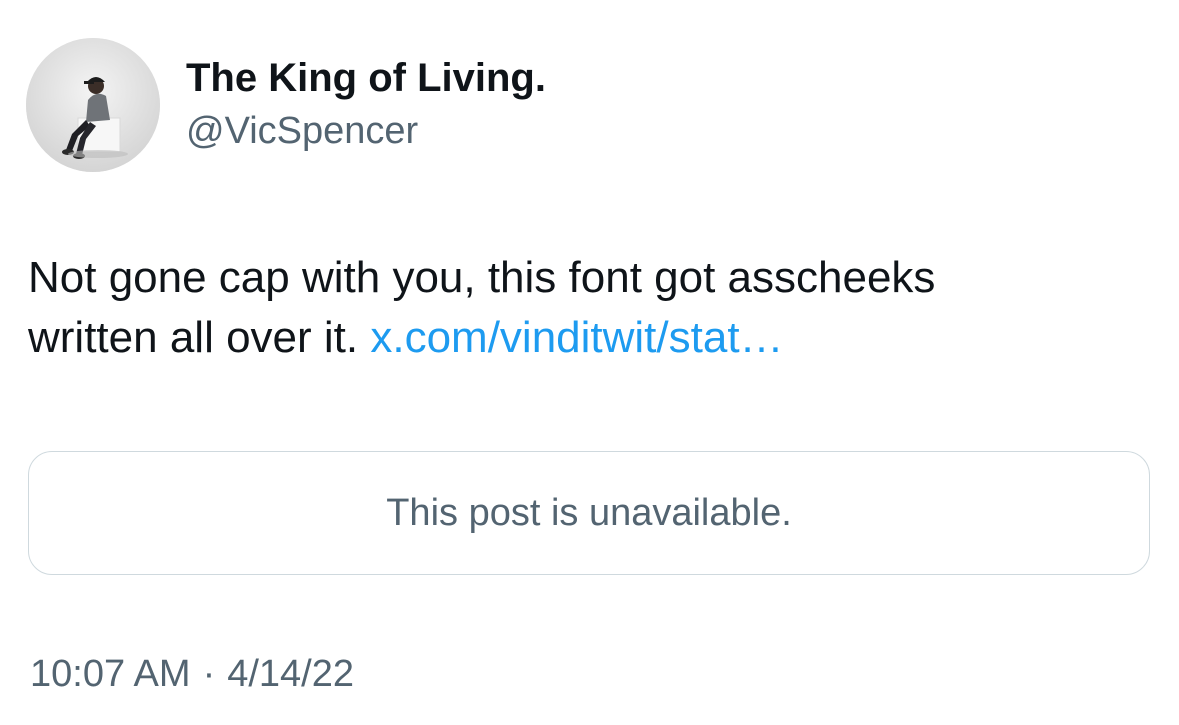 This screenshot has height=725, width=1179. I want to click on tweet-date: 4/14/22, so click(291, 674).